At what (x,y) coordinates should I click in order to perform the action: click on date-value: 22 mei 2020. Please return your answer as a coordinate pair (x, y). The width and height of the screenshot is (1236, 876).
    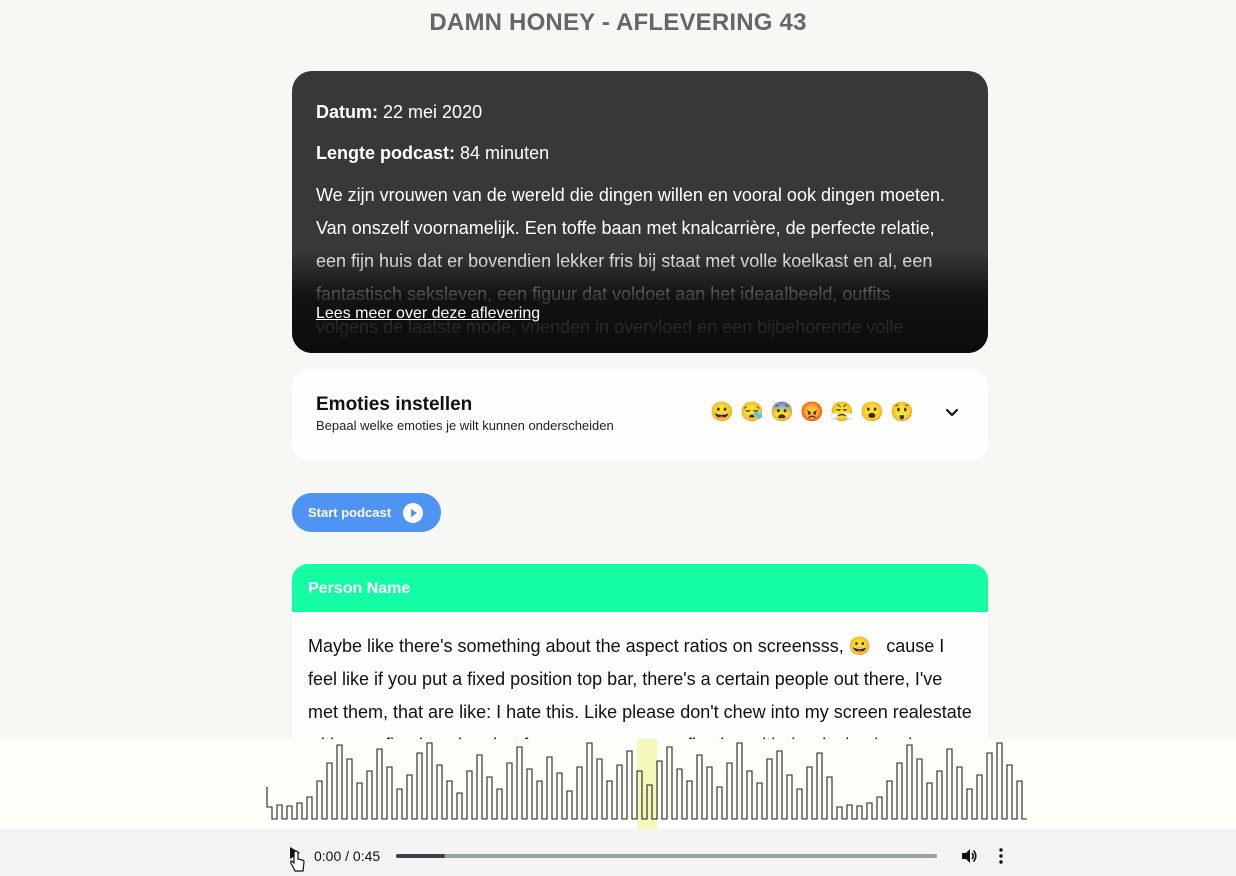
    Looking at the image, I should click on (433, 112).